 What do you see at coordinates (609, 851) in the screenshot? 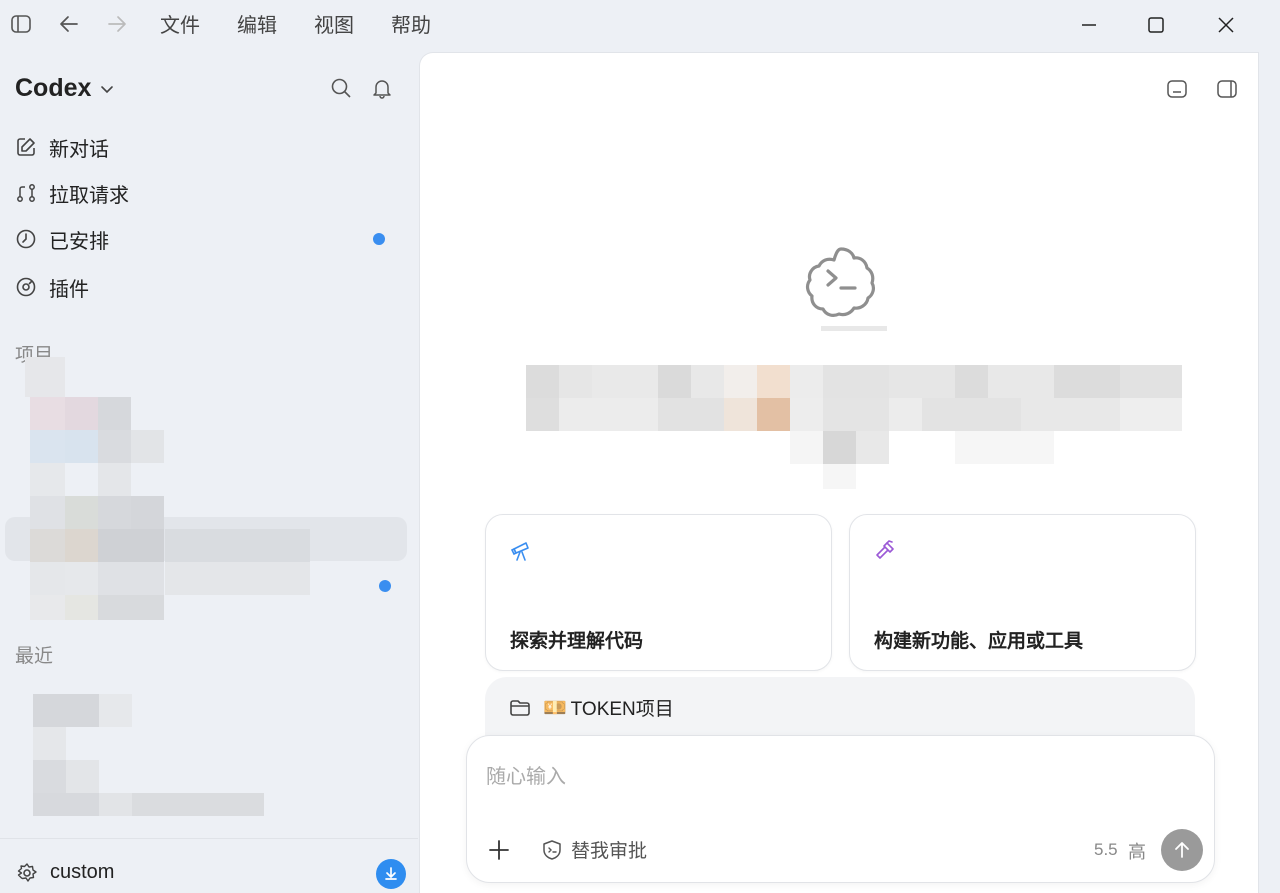
I see `approval-label: 替我审批` at bounding box center [609, 851].